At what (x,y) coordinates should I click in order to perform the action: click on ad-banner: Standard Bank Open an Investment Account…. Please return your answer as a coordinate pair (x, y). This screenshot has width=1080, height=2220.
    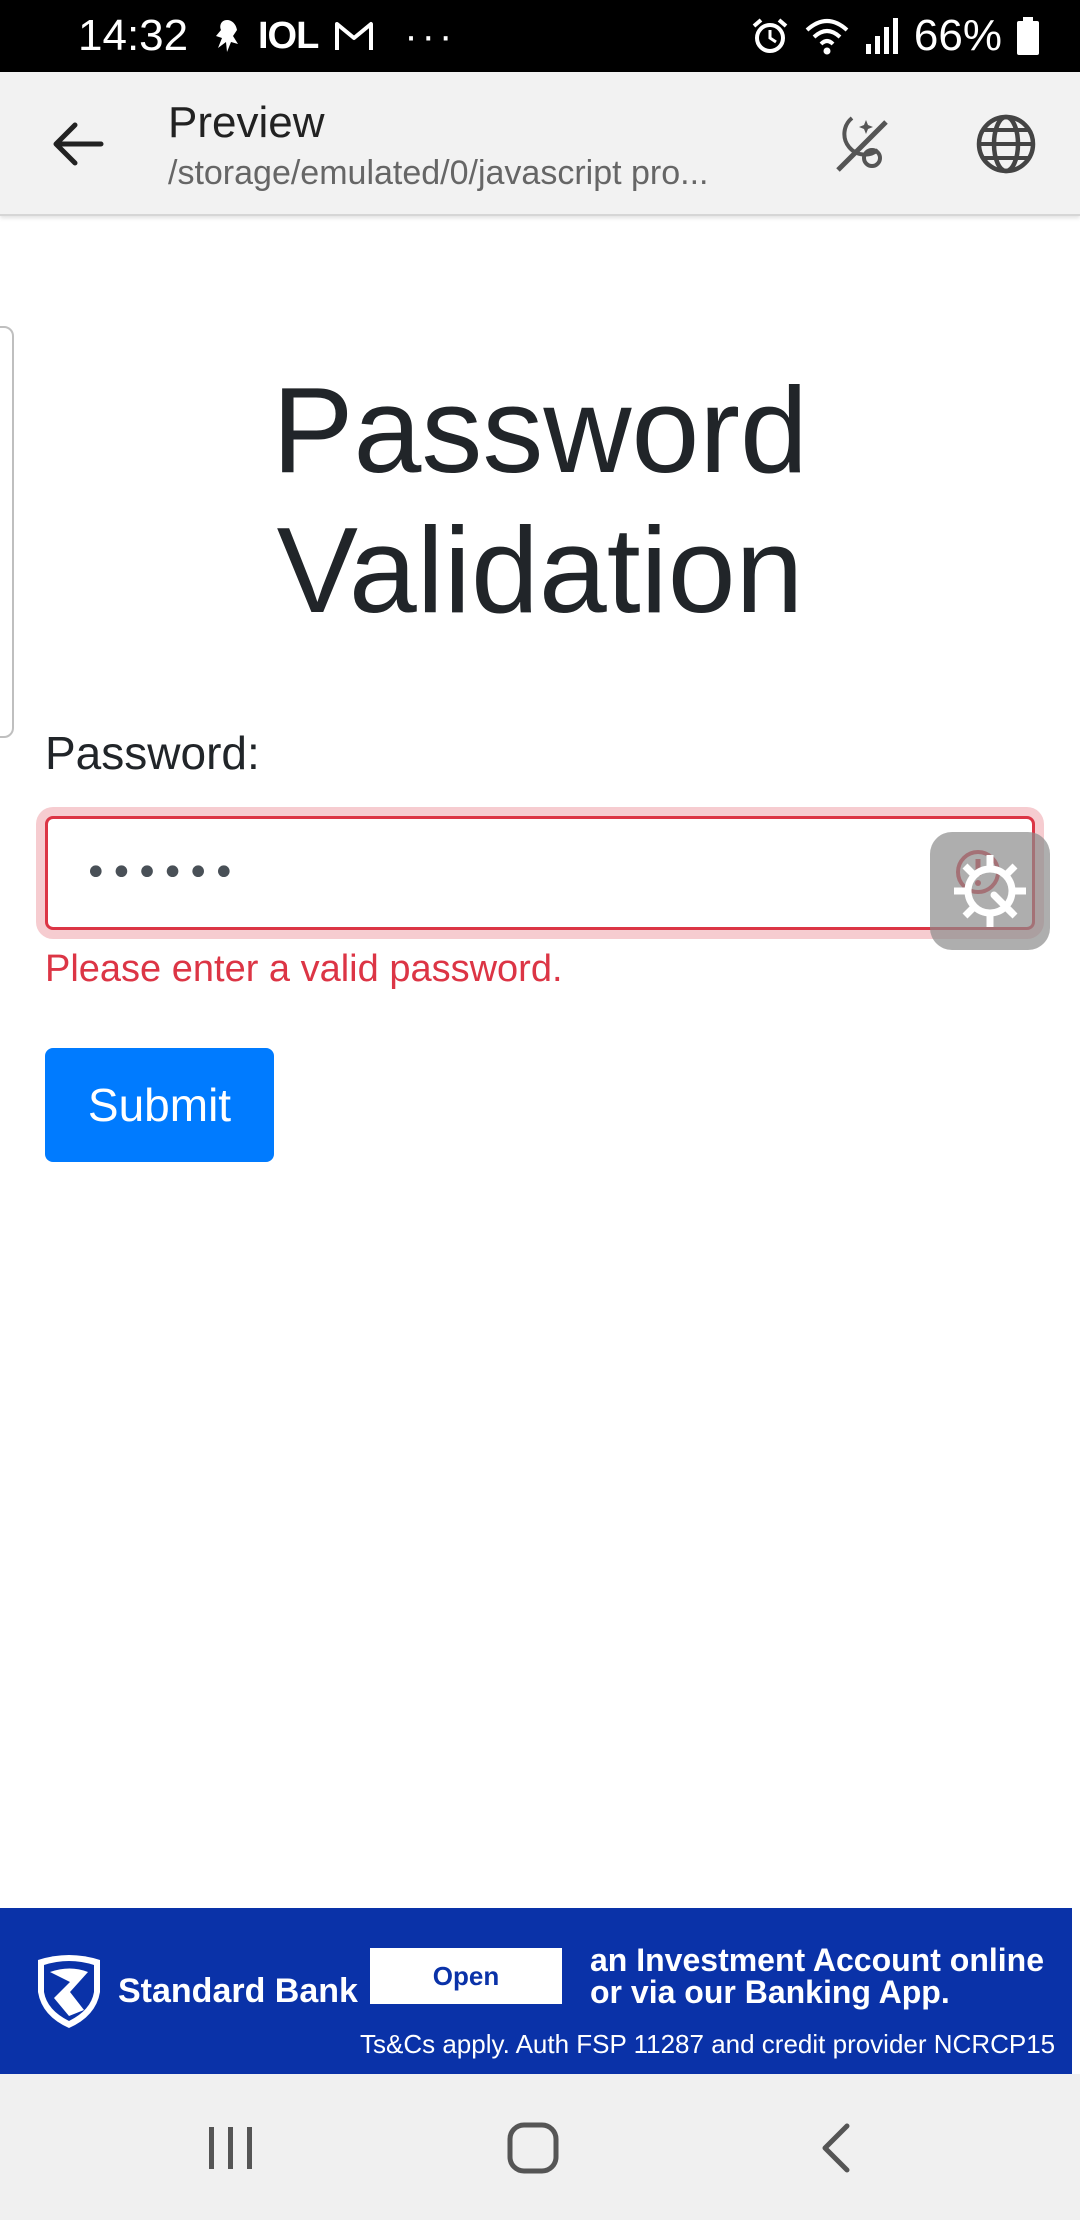
    Looking at the image, I should click on (536, 1991).